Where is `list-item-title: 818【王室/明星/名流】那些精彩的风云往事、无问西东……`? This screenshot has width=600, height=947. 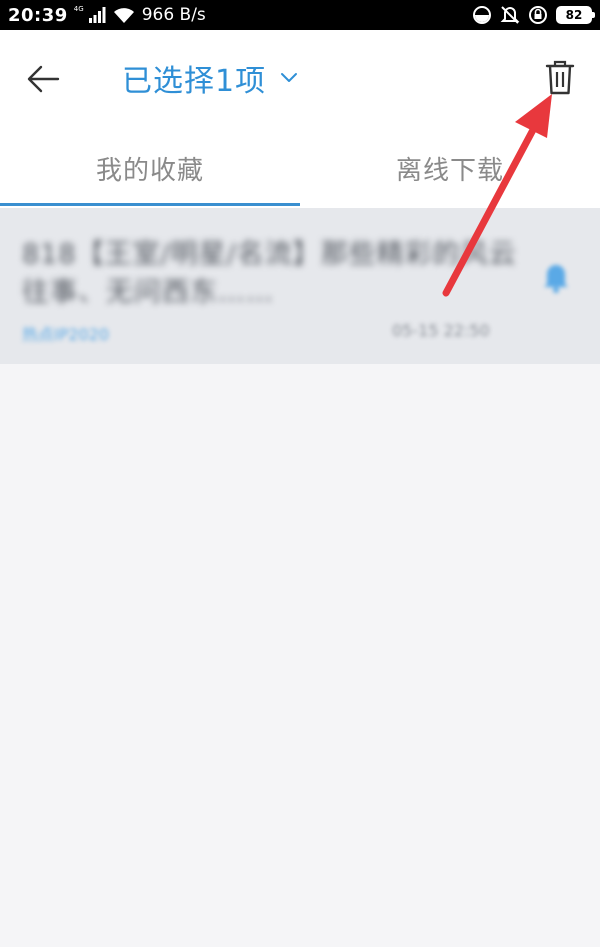
list-item-title: 818【王室/明星/名流】那些精彩的风云往事、无问西东…… is located at coordinates (269, 273).